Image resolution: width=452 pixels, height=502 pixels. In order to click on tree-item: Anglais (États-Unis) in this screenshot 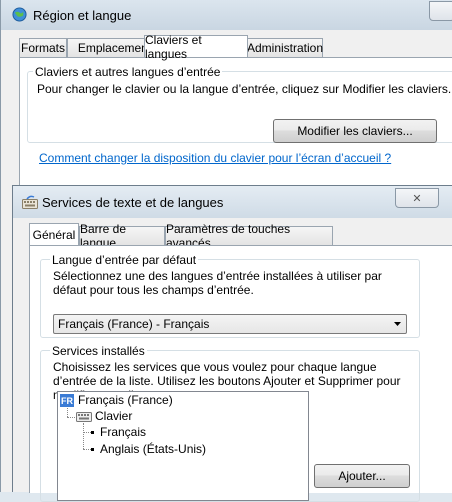, I will do `click(153, 449)`.